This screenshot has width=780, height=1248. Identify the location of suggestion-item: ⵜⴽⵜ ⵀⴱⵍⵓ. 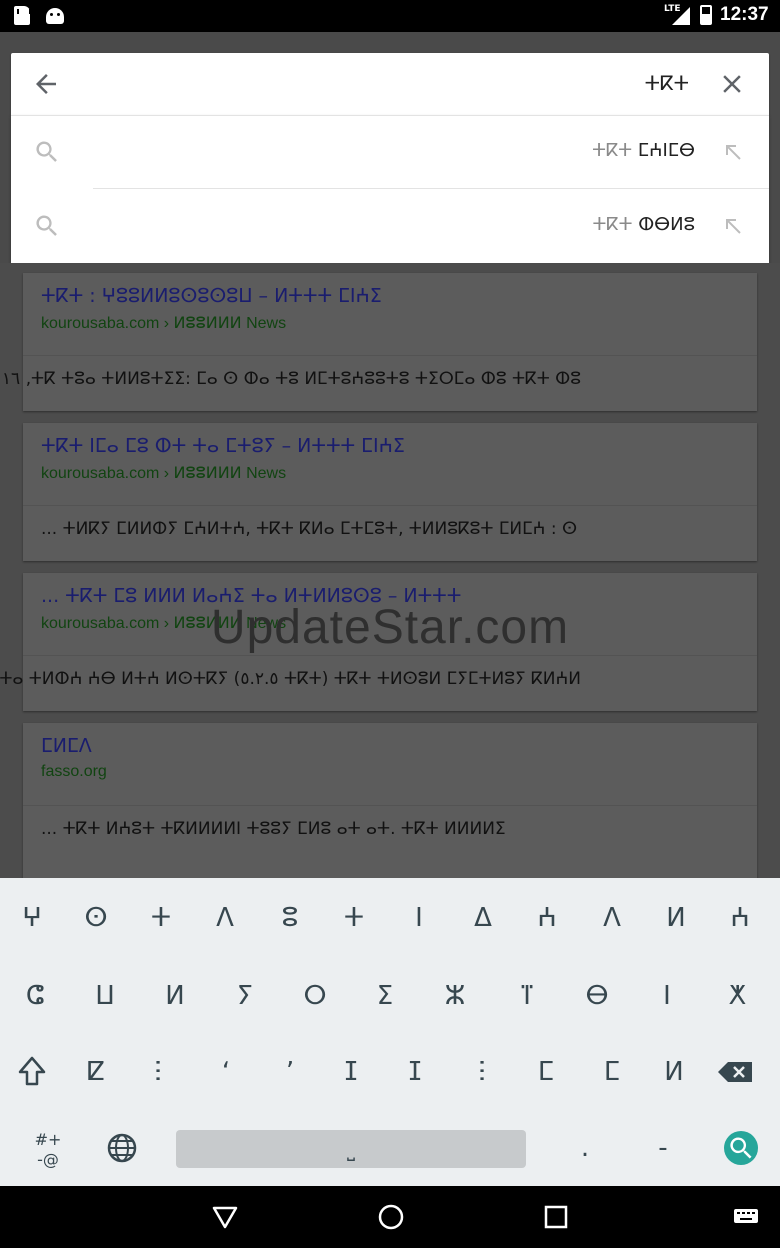
(390, 226).